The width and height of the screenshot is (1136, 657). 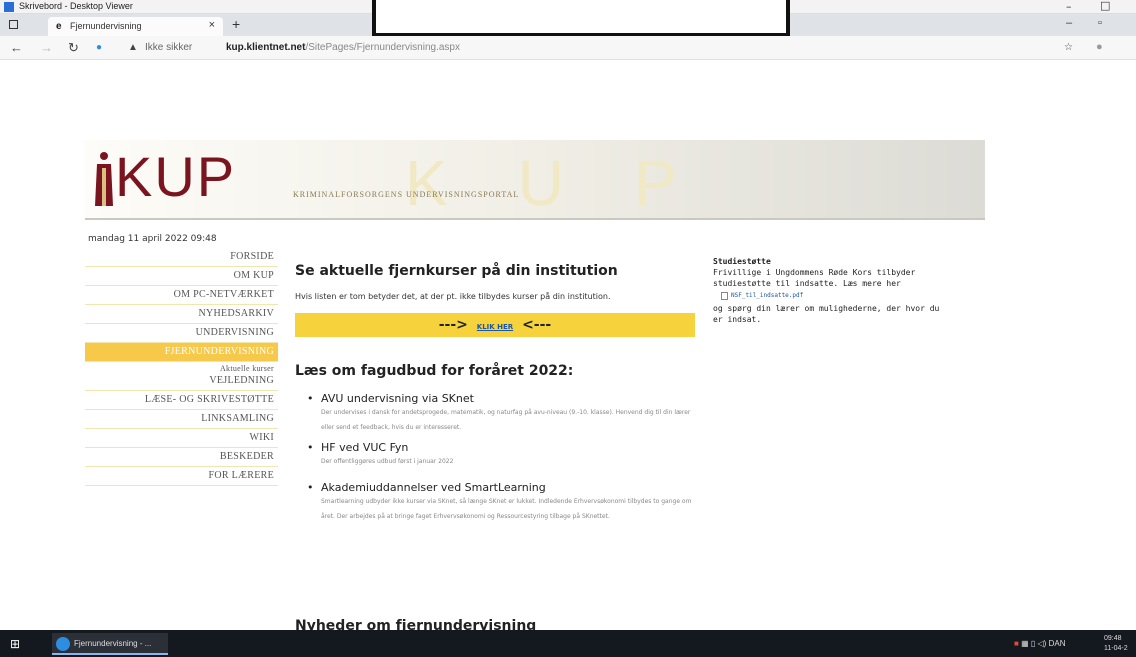 What do you see at coordinates (76, 6) in the screenshot?
I see `outer-window-title: Skrivebord - Desktop Viewer` at bounding box center [76, 6].